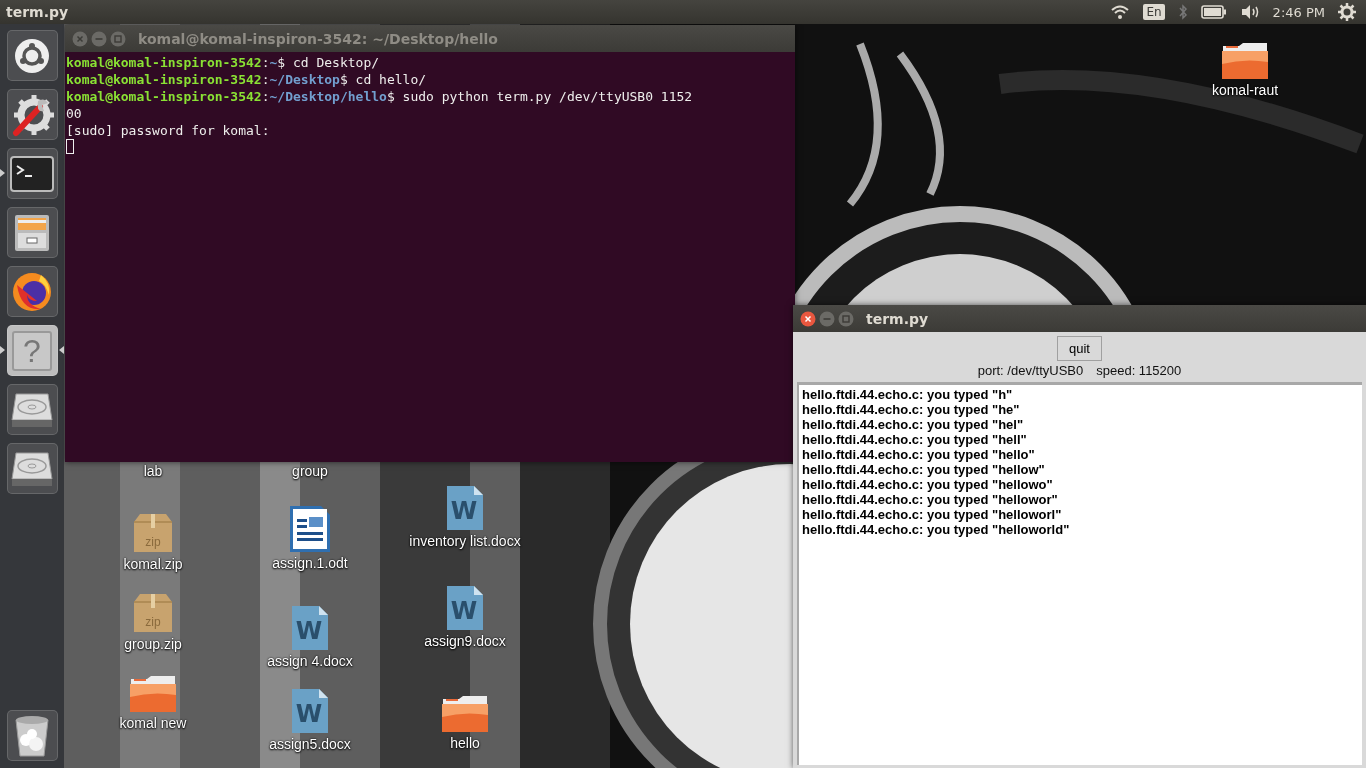  I want to click on icon-label: assign.1.odt, so click(310, 563).